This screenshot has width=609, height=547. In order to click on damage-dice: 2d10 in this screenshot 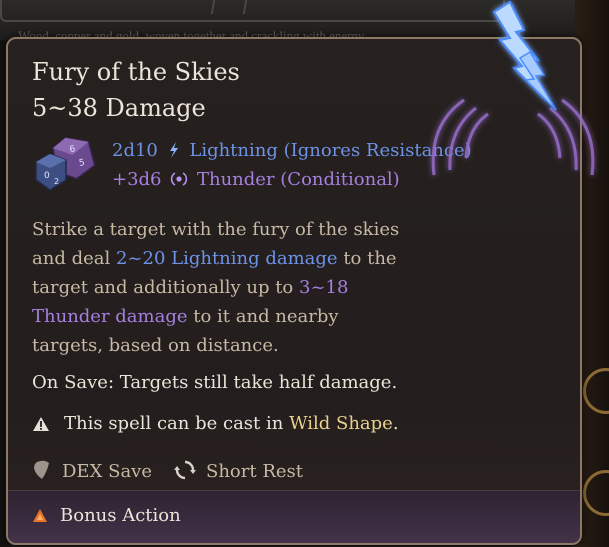, I will do `click(135, 150)`.